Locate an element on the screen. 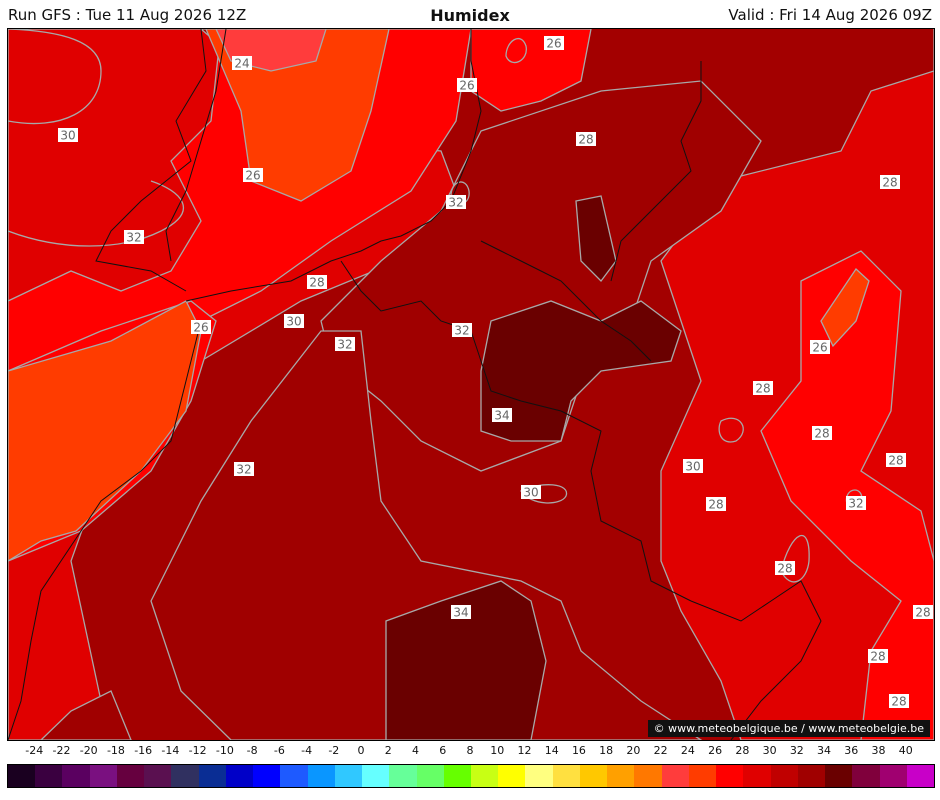  legend-tick: 32 is located at coordinates (796, 750).